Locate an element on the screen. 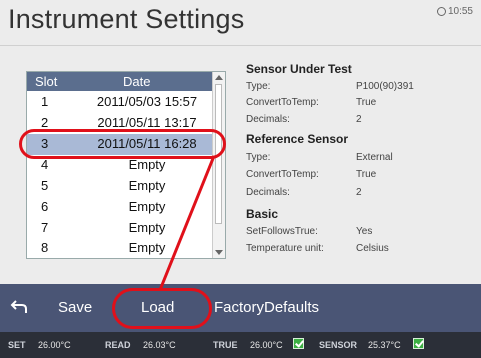 This screenshot has width=481, height=358. slot-number: 6 is located at coordinates (45, 206).